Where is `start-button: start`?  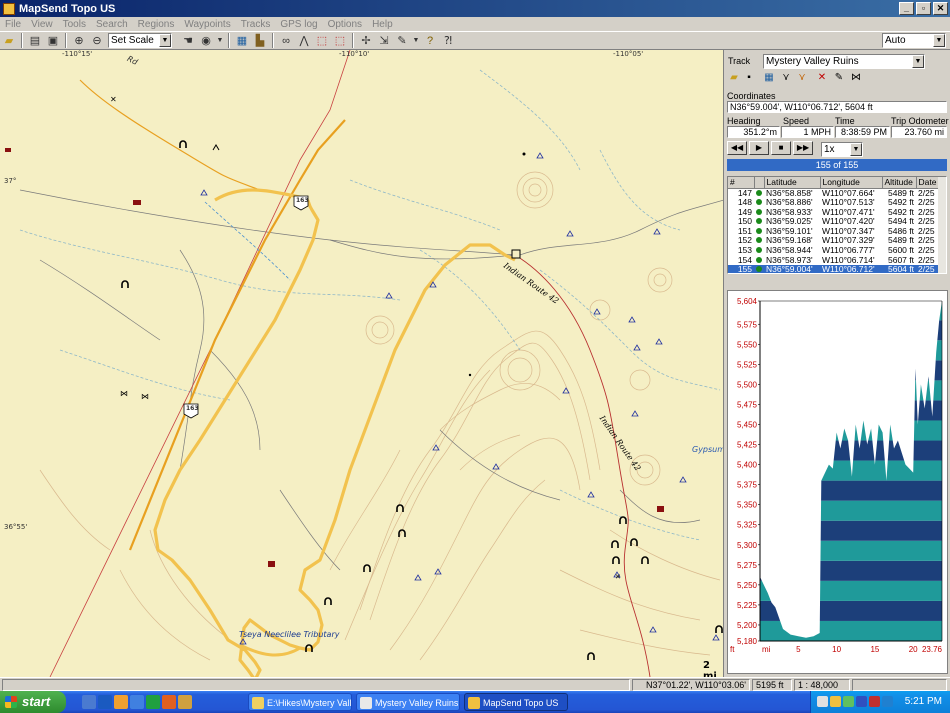
start-button: start is located at coordinates (33, 702).